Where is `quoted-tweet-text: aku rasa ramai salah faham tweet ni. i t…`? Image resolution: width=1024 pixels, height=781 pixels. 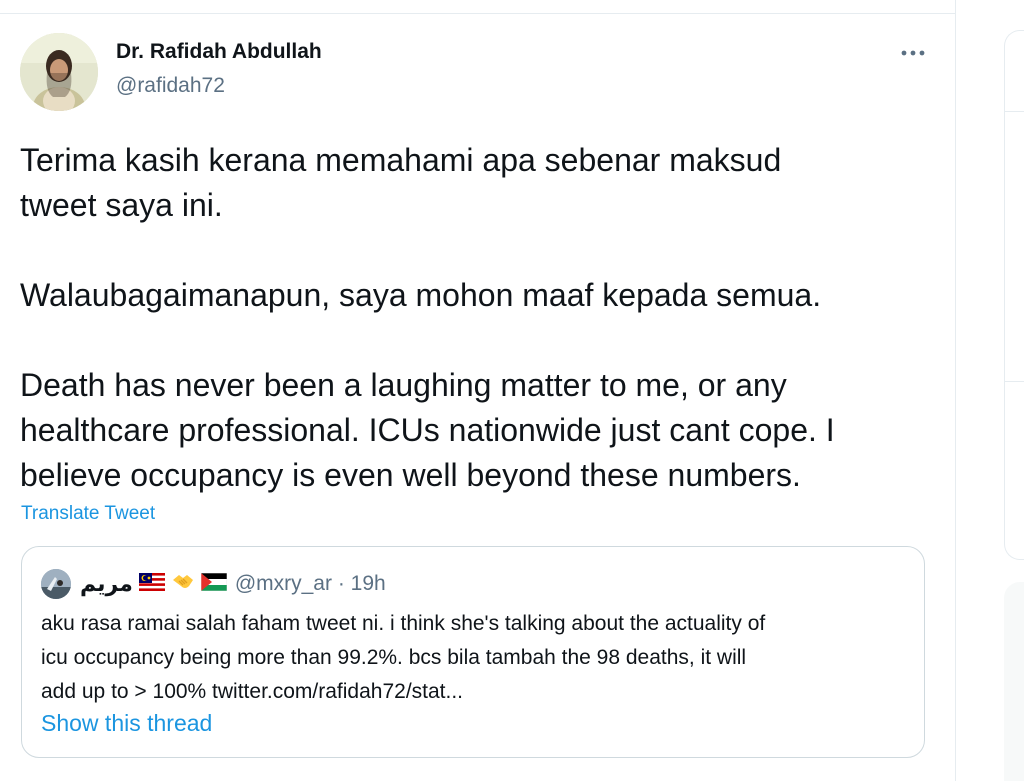
quoted-tweet-text: aku rasa ramai salah faham tweet ni. i t… is located at coordinates (476, 658).